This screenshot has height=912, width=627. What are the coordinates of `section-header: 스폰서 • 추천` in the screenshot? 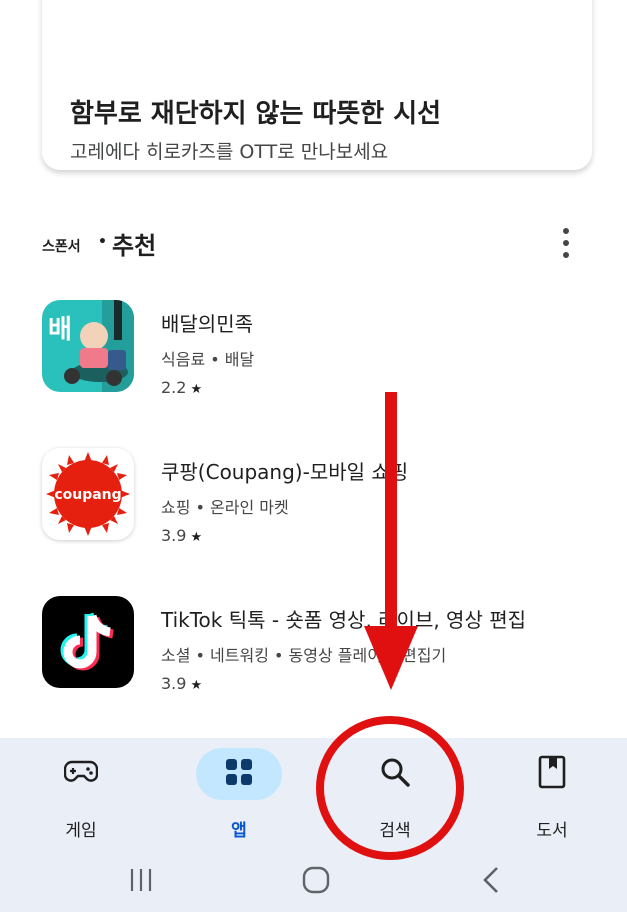 It's located at (312, 242).